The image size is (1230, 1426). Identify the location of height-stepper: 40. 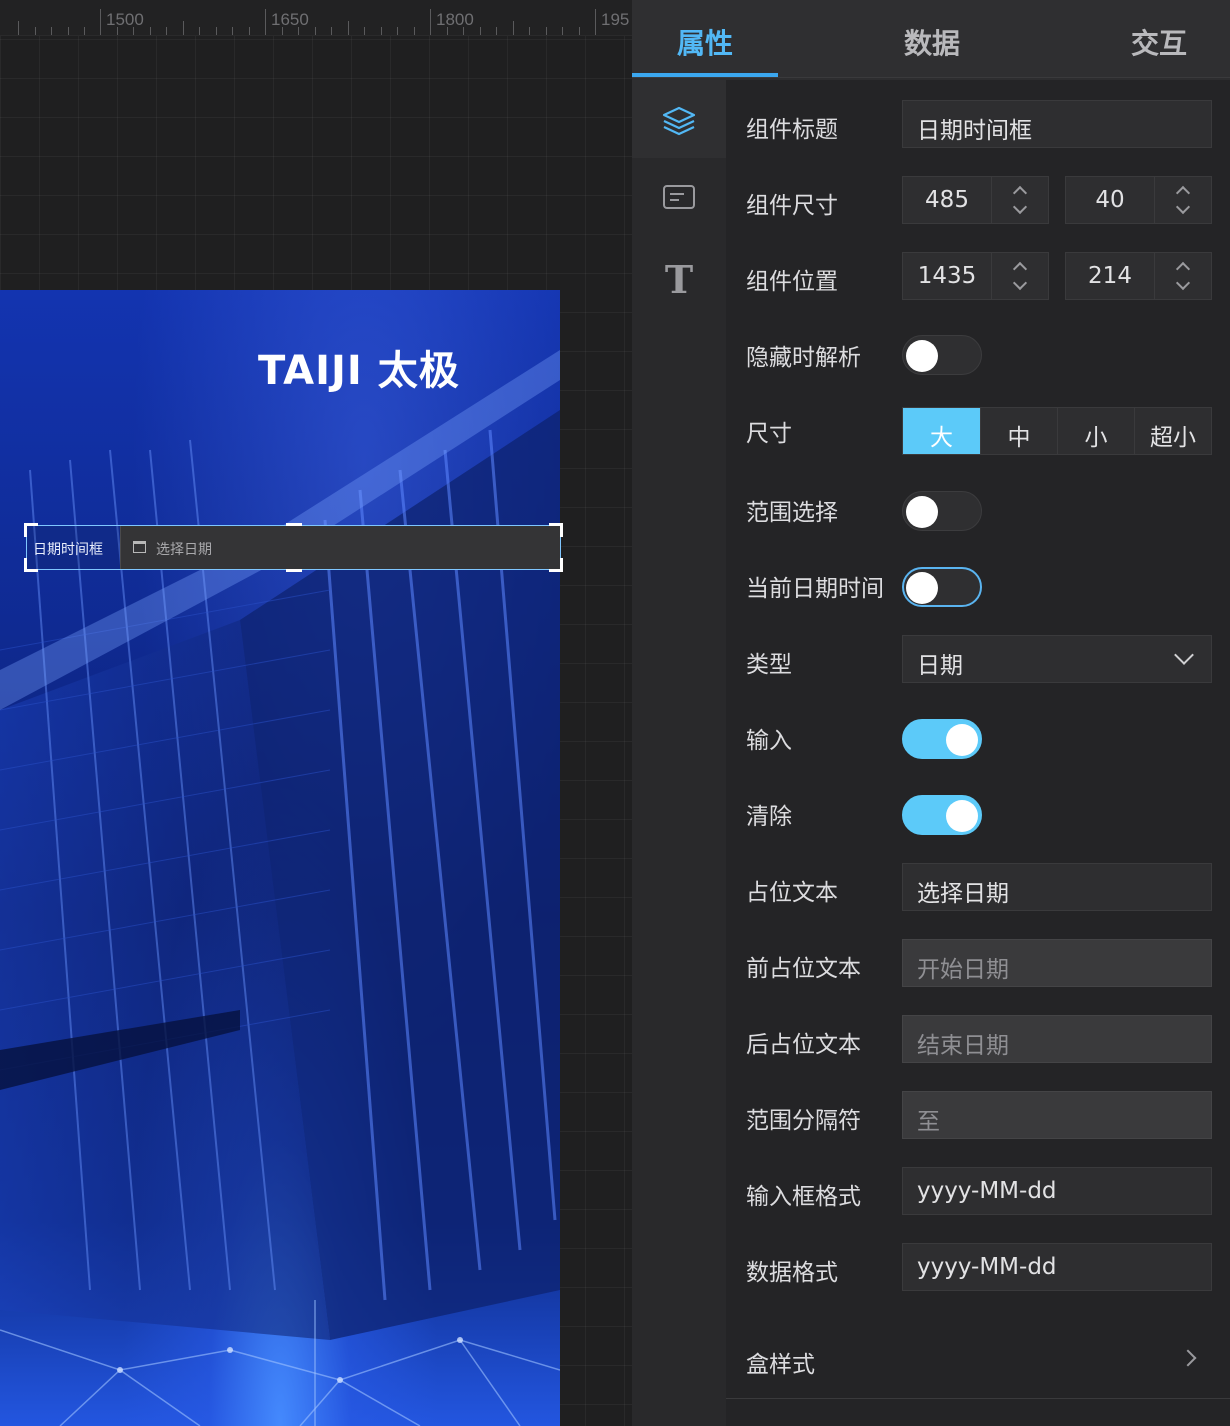
(1138, 200).